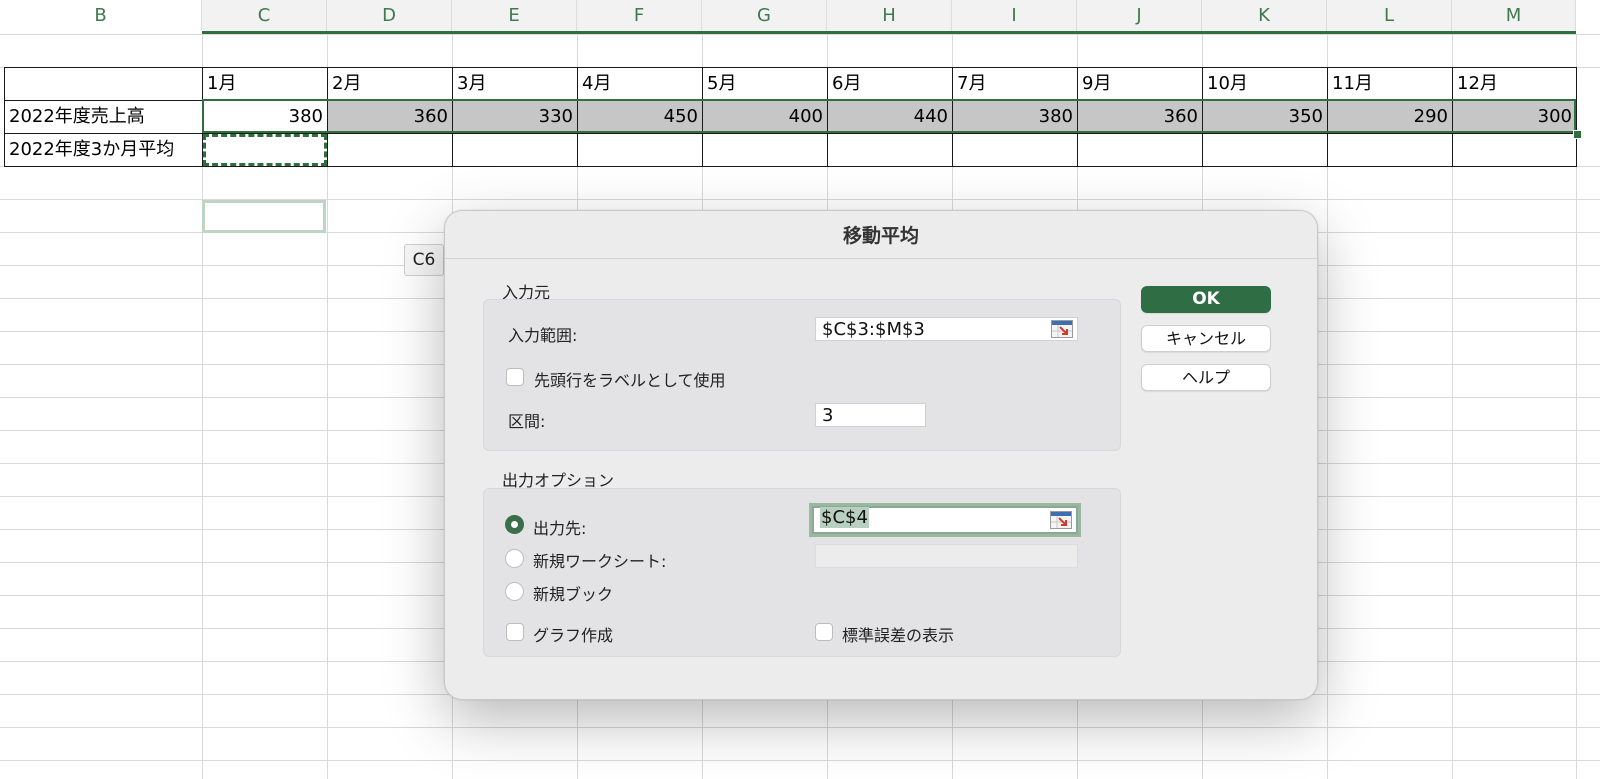 The image size is (1600, 779). I want to click on month-header-cell: 6月, so click(890, 84).